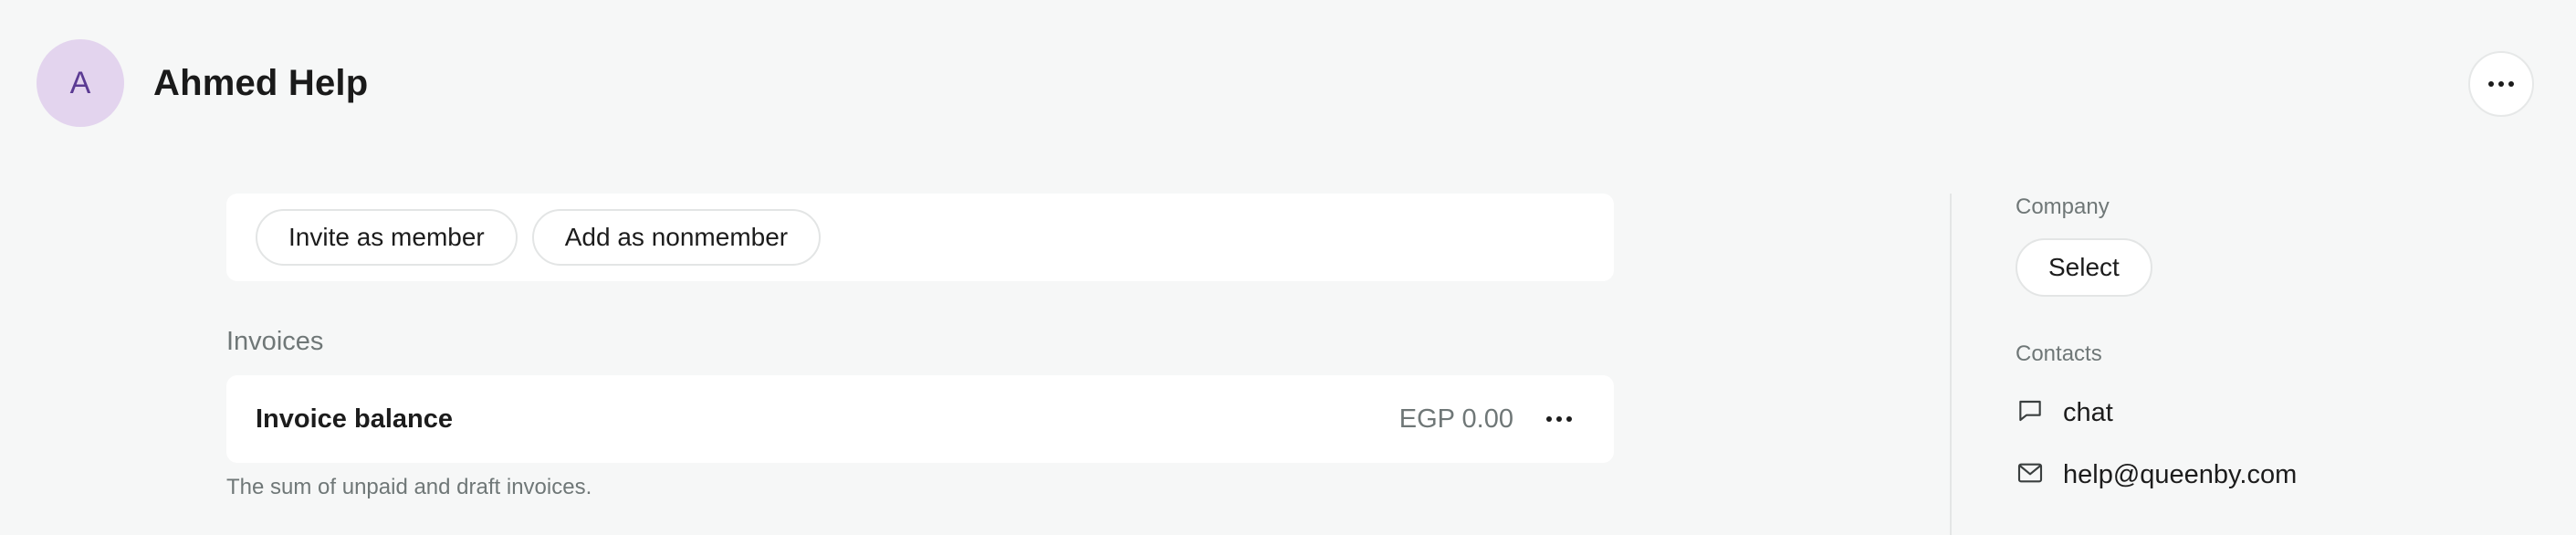  Describe the element at coordinates (409, 487) in the screenshot. I see `invoice-balance-hint: The sum of unpaid and draft invoices.` at that location.